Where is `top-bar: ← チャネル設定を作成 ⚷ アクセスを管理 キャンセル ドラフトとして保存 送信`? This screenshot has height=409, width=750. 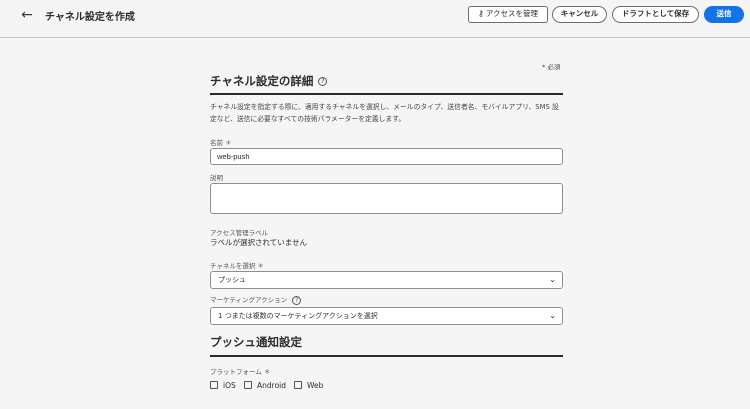 top-bar: ← チャネル設定を作成 ⚷ アクセスを管理 キャンセル ドラフトとして保存 送信 is located at coordinates (375, 19).